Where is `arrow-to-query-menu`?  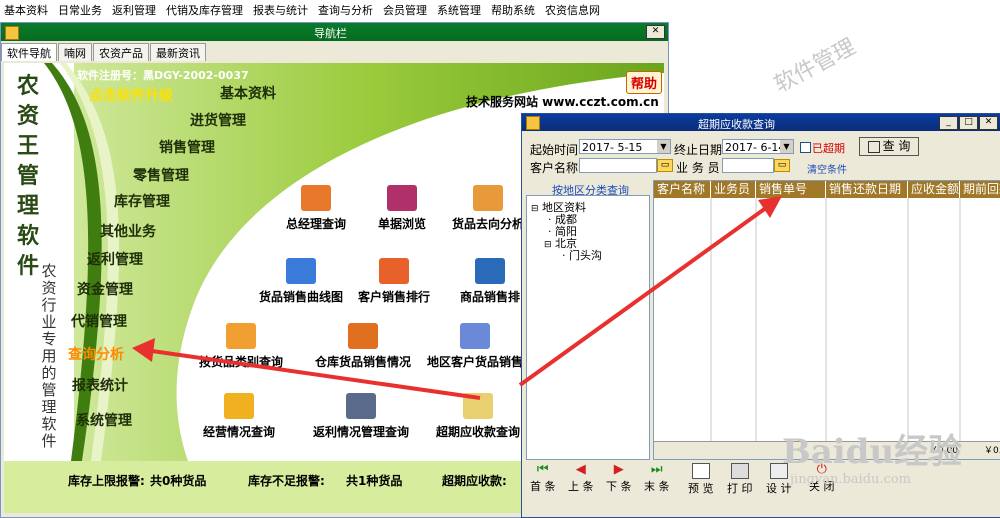
arrow-to-query-menu is located at coordinates (312, 374).